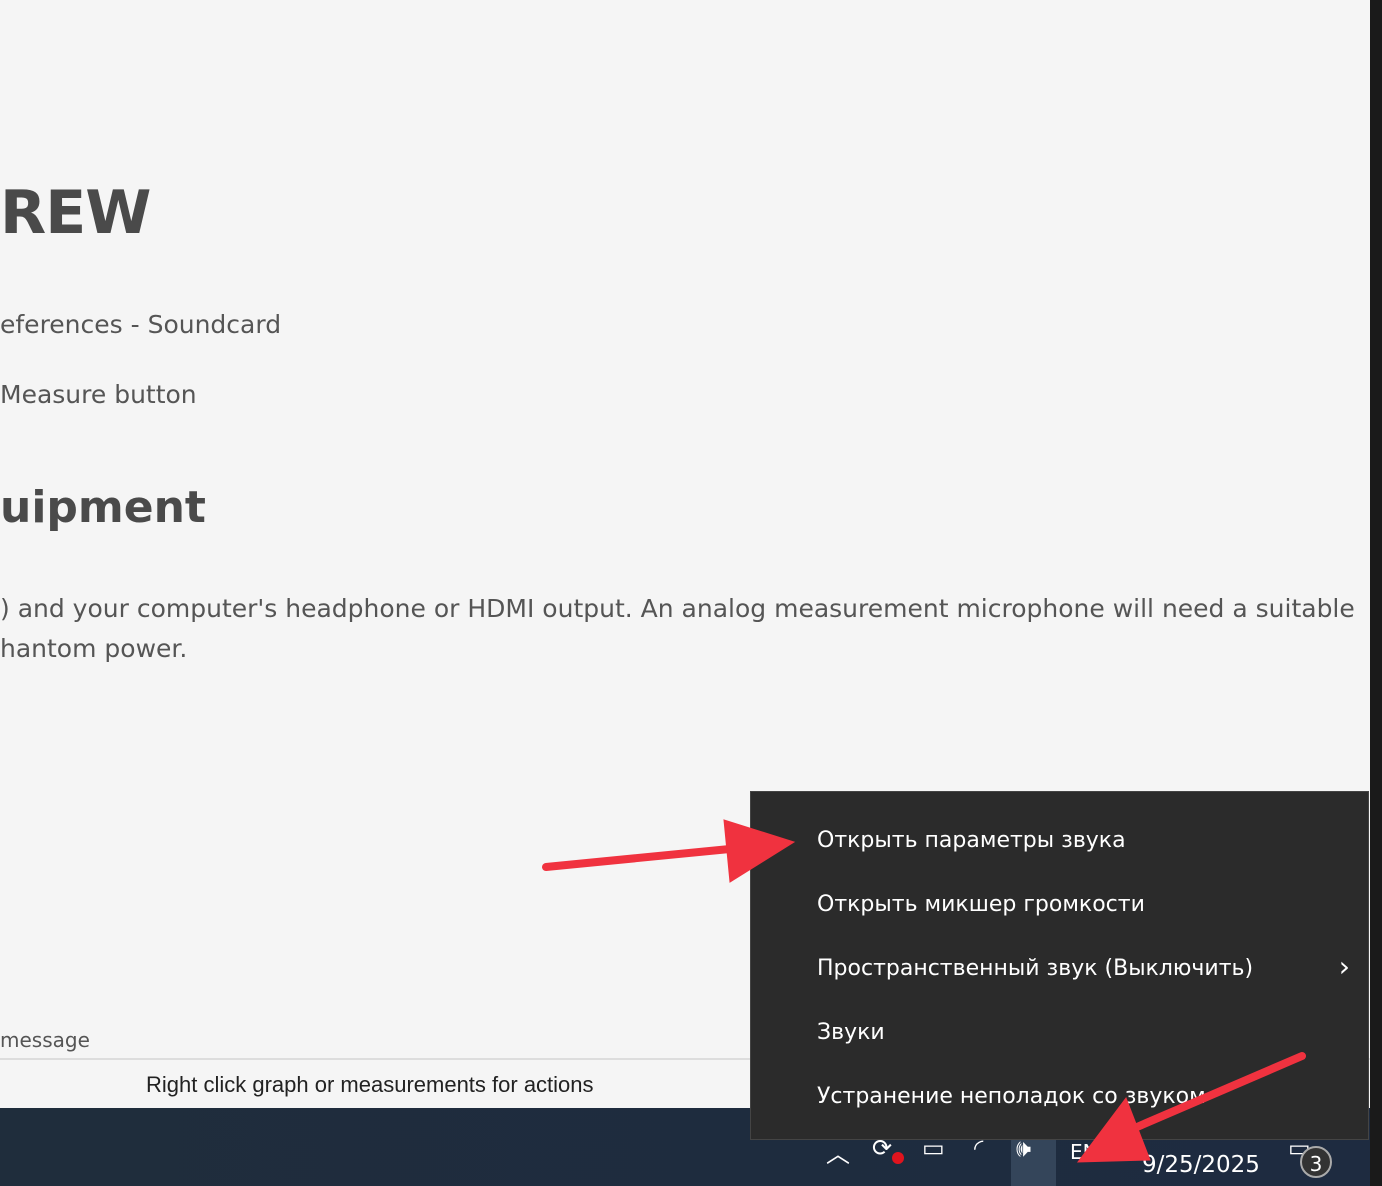 The height and width of the screenshot is (1186, 1382). I want to click on menu-item-troubleshoot: Устранение неполадок со звуком, so click(1011, 1096).